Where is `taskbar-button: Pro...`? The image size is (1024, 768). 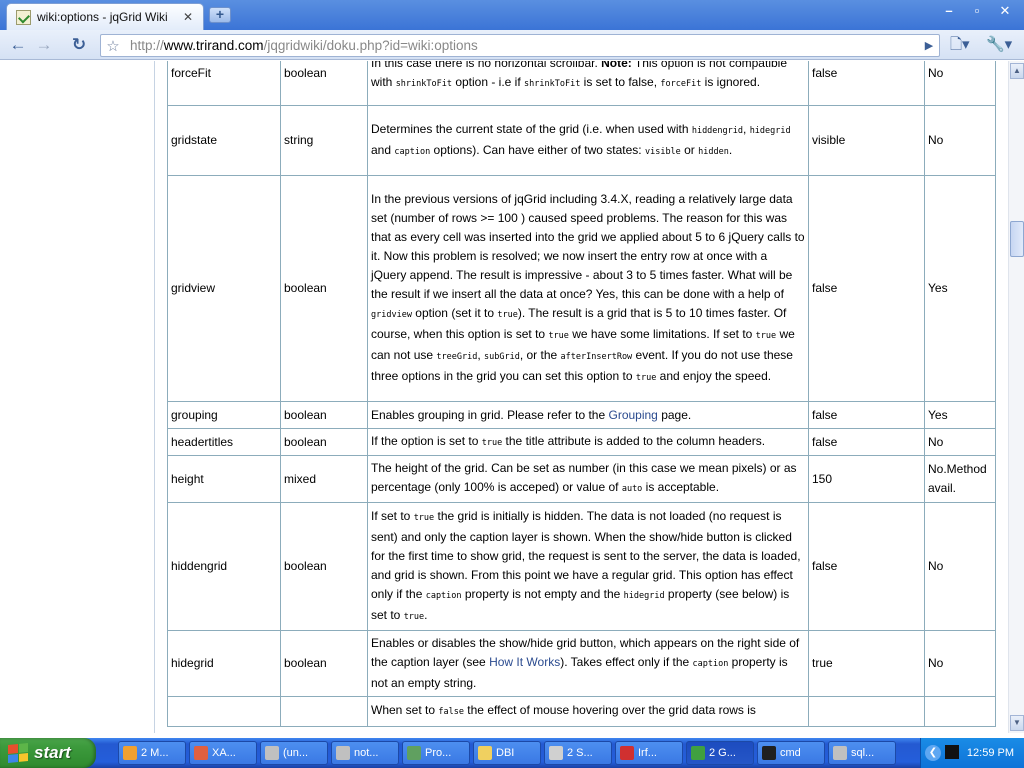
taskbar-button: Pro... is located at coordinates (436, 753).